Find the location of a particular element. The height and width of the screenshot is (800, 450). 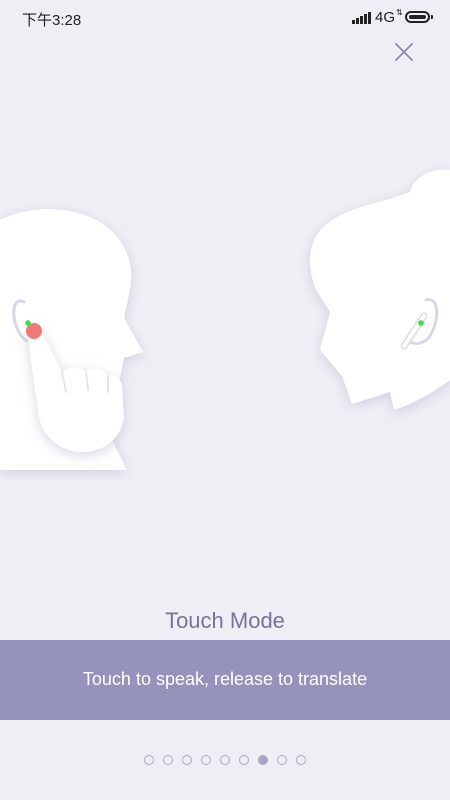

data-arrows-icon: ⇅ is located at coordinates (399, 12).